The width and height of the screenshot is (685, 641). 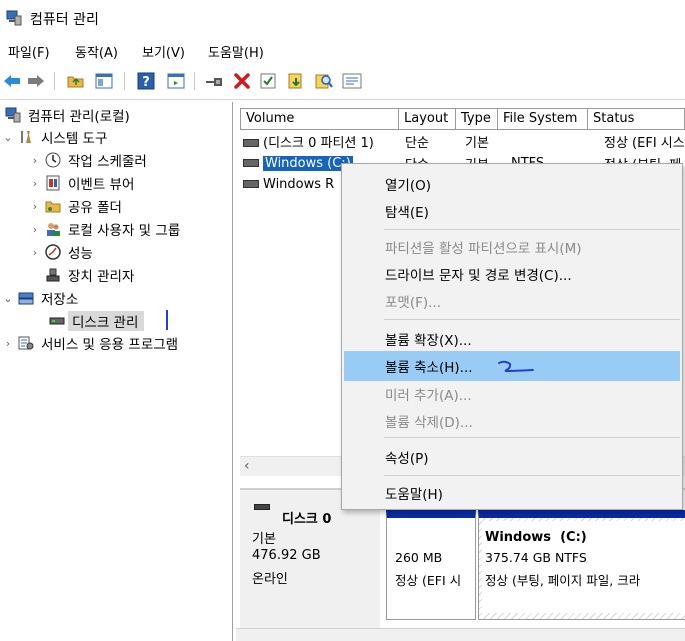 What do you see at coordinates (417, 143) in the screenshot?
I see `volume-layout: 단순` at bounding box center [417, 143].